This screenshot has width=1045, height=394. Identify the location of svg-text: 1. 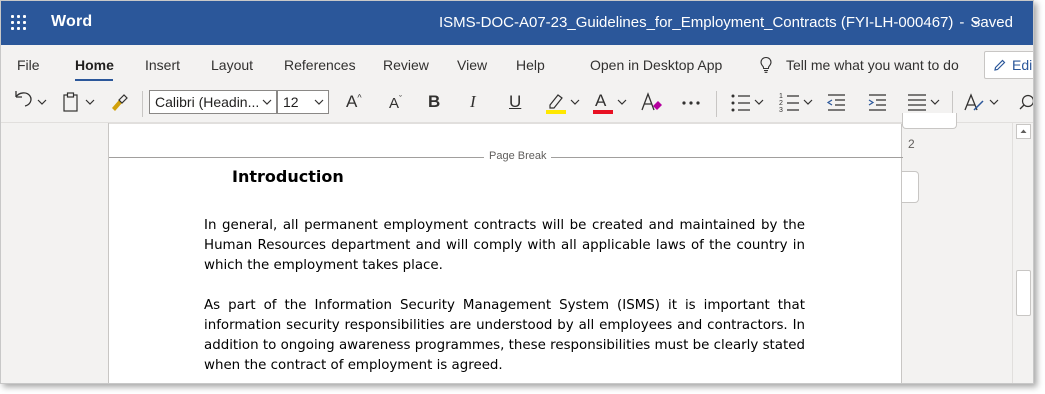
(781, 96).